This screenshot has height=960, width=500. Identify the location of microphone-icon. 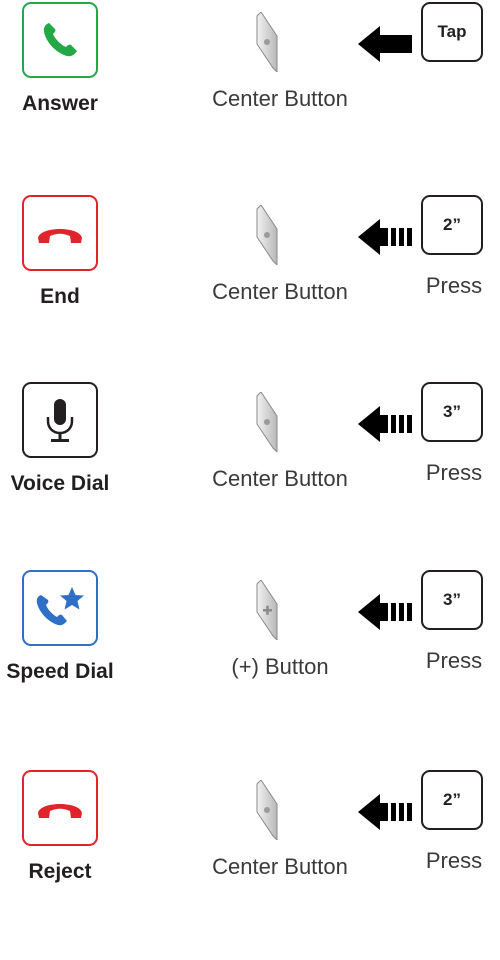
(60, 420).